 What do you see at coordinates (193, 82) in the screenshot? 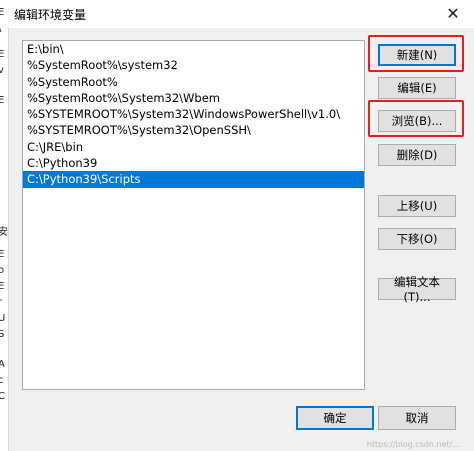
I see `path-list-item: %SystemRoot%` at bounding box center [193, 82].